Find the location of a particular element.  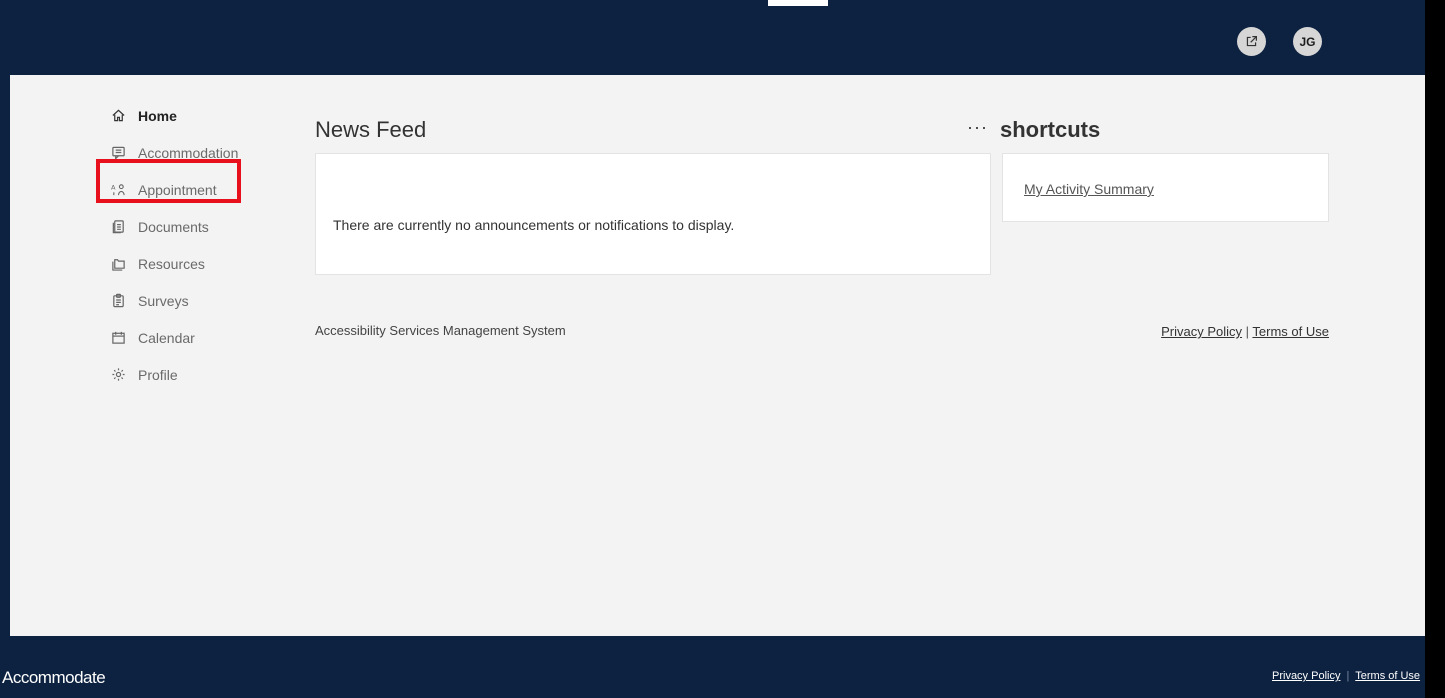

footer-terms-of-use-link: Terms of Use is located at coordinates (1387, 676).